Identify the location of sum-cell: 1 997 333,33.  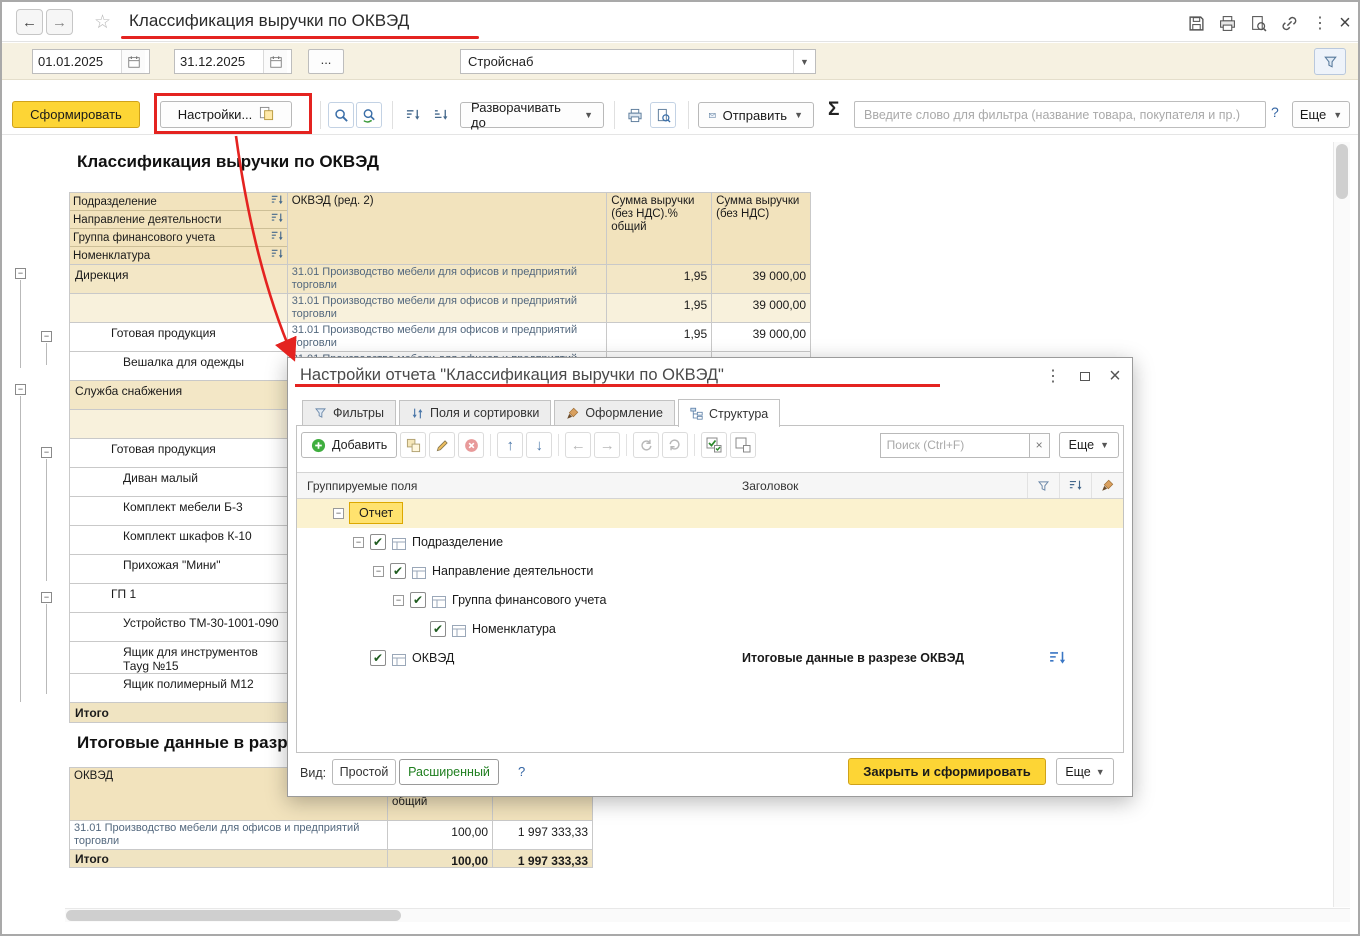
(543, 835).